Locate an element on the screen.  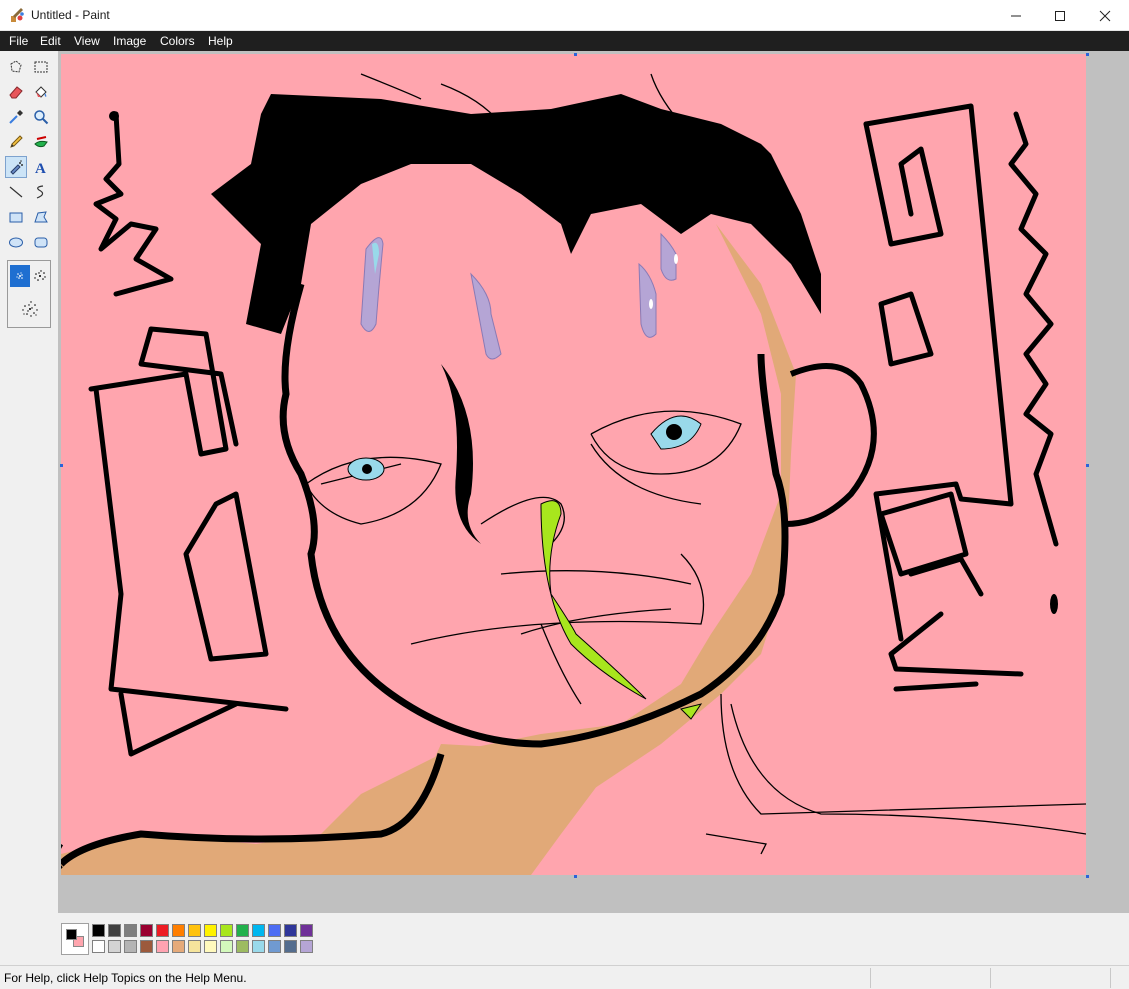
polygon-icon is located at coordinates (41, 217).